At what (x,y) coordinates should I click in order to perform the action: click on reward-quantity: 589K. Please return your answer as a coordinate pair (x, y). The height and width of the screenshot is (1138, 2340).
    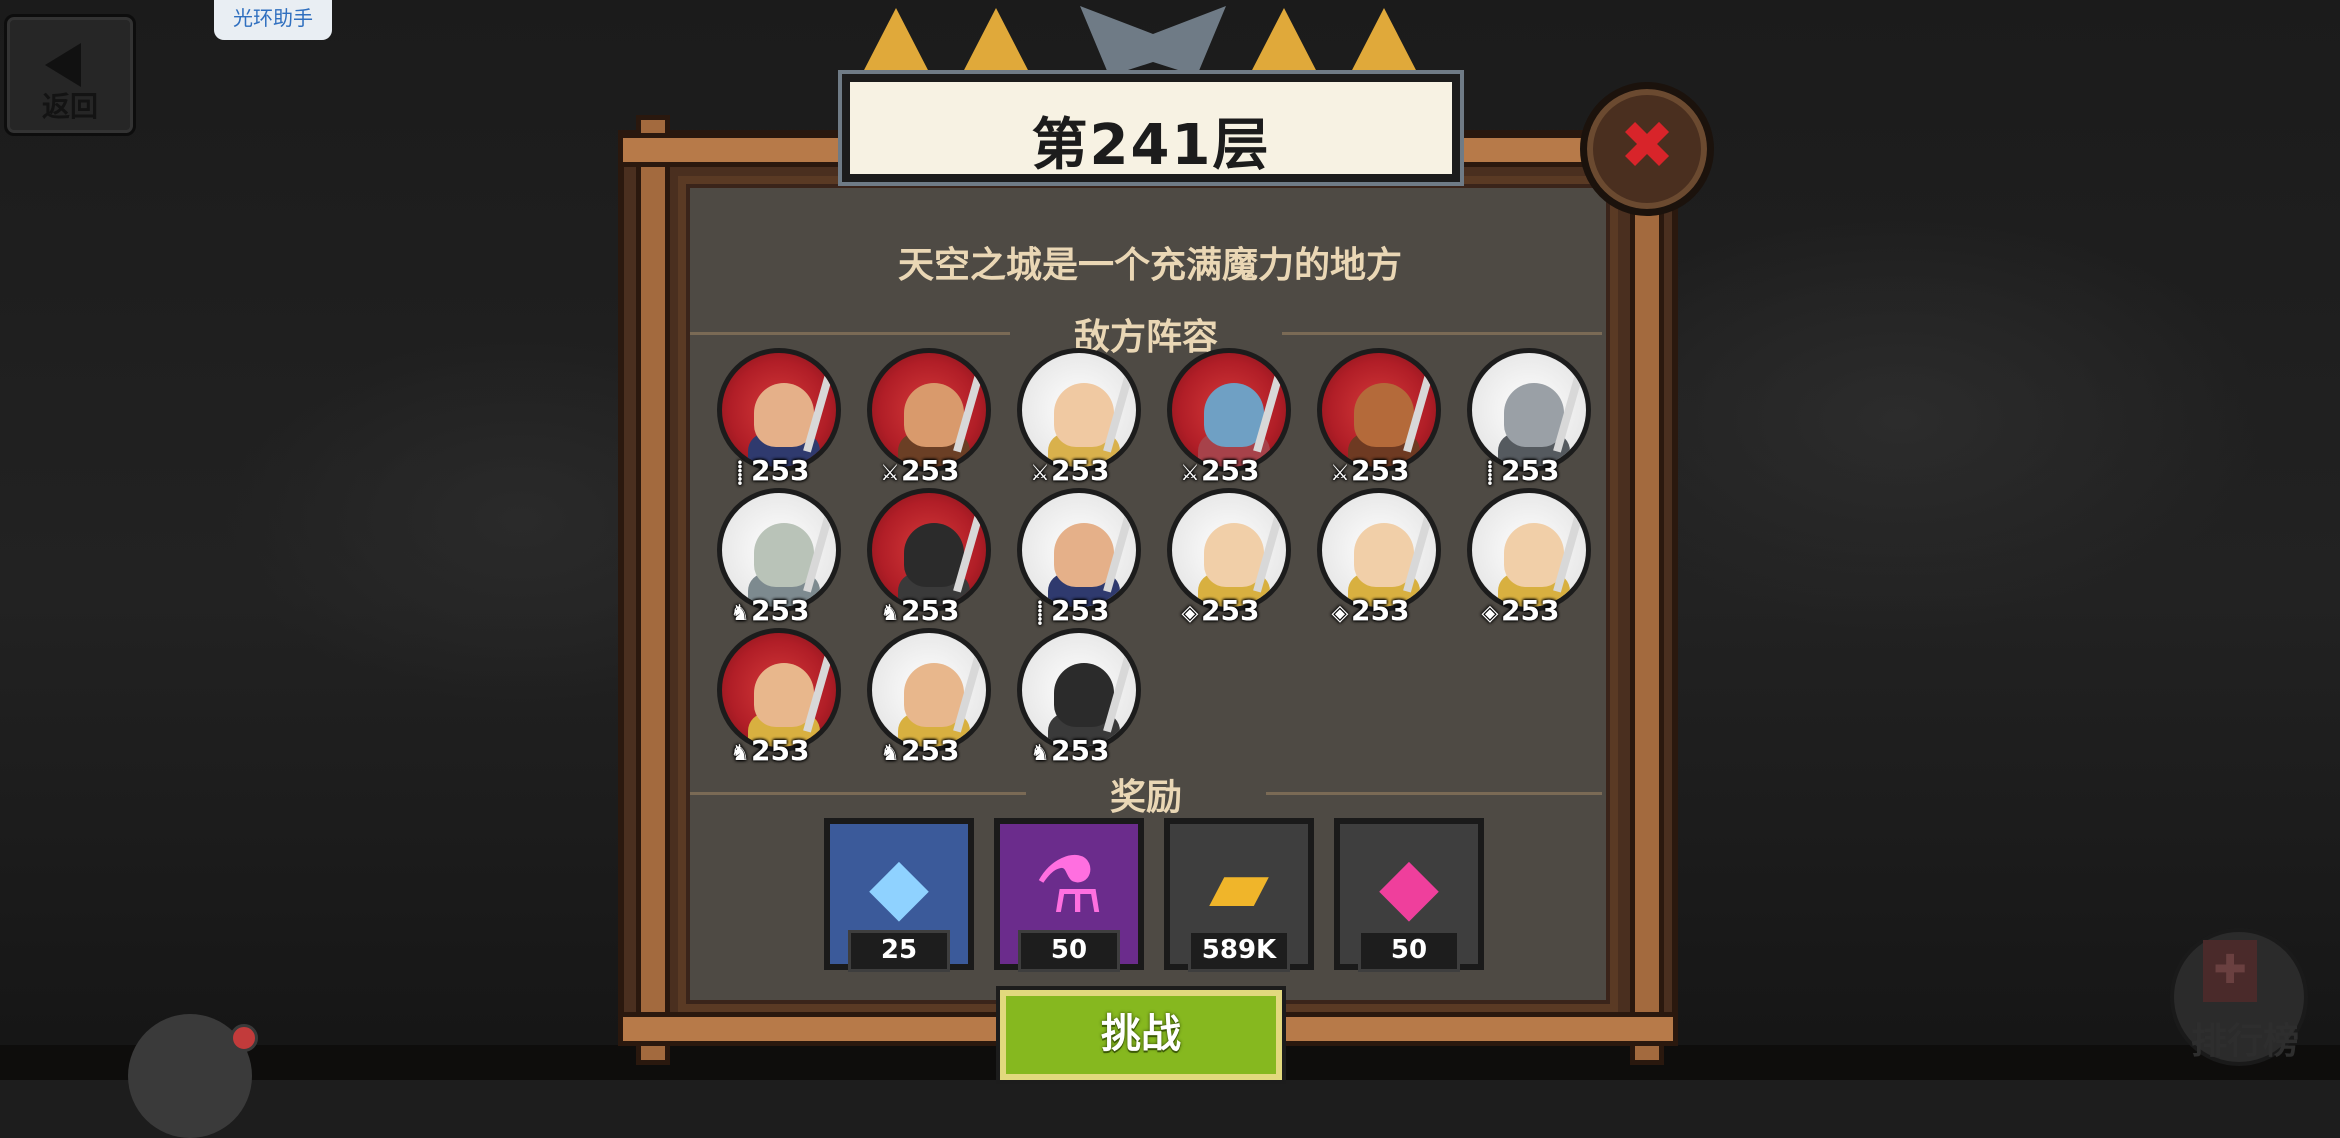
    Looking at the image, I should click on (1239, 951).